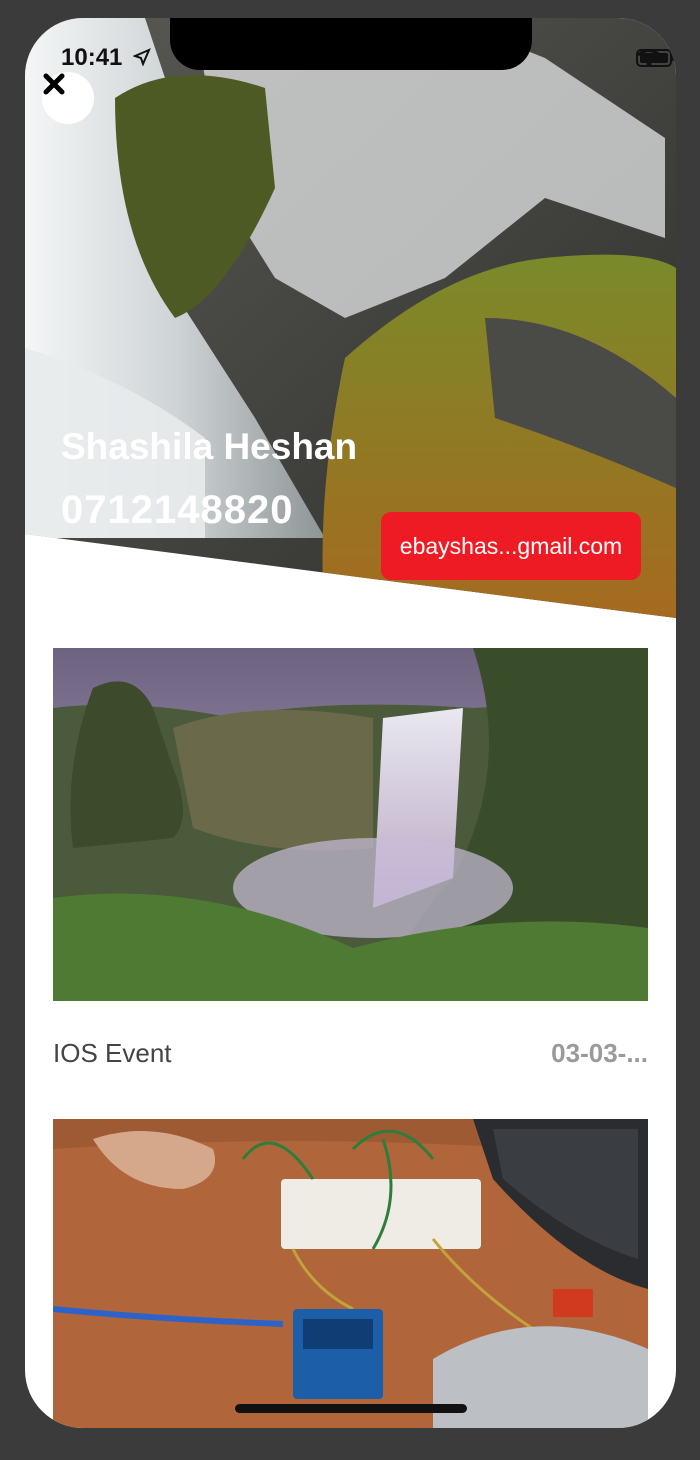 The width and height of the screenshot is (700, 1460). I want to click on status-time: 10:41, so click(92, 57).